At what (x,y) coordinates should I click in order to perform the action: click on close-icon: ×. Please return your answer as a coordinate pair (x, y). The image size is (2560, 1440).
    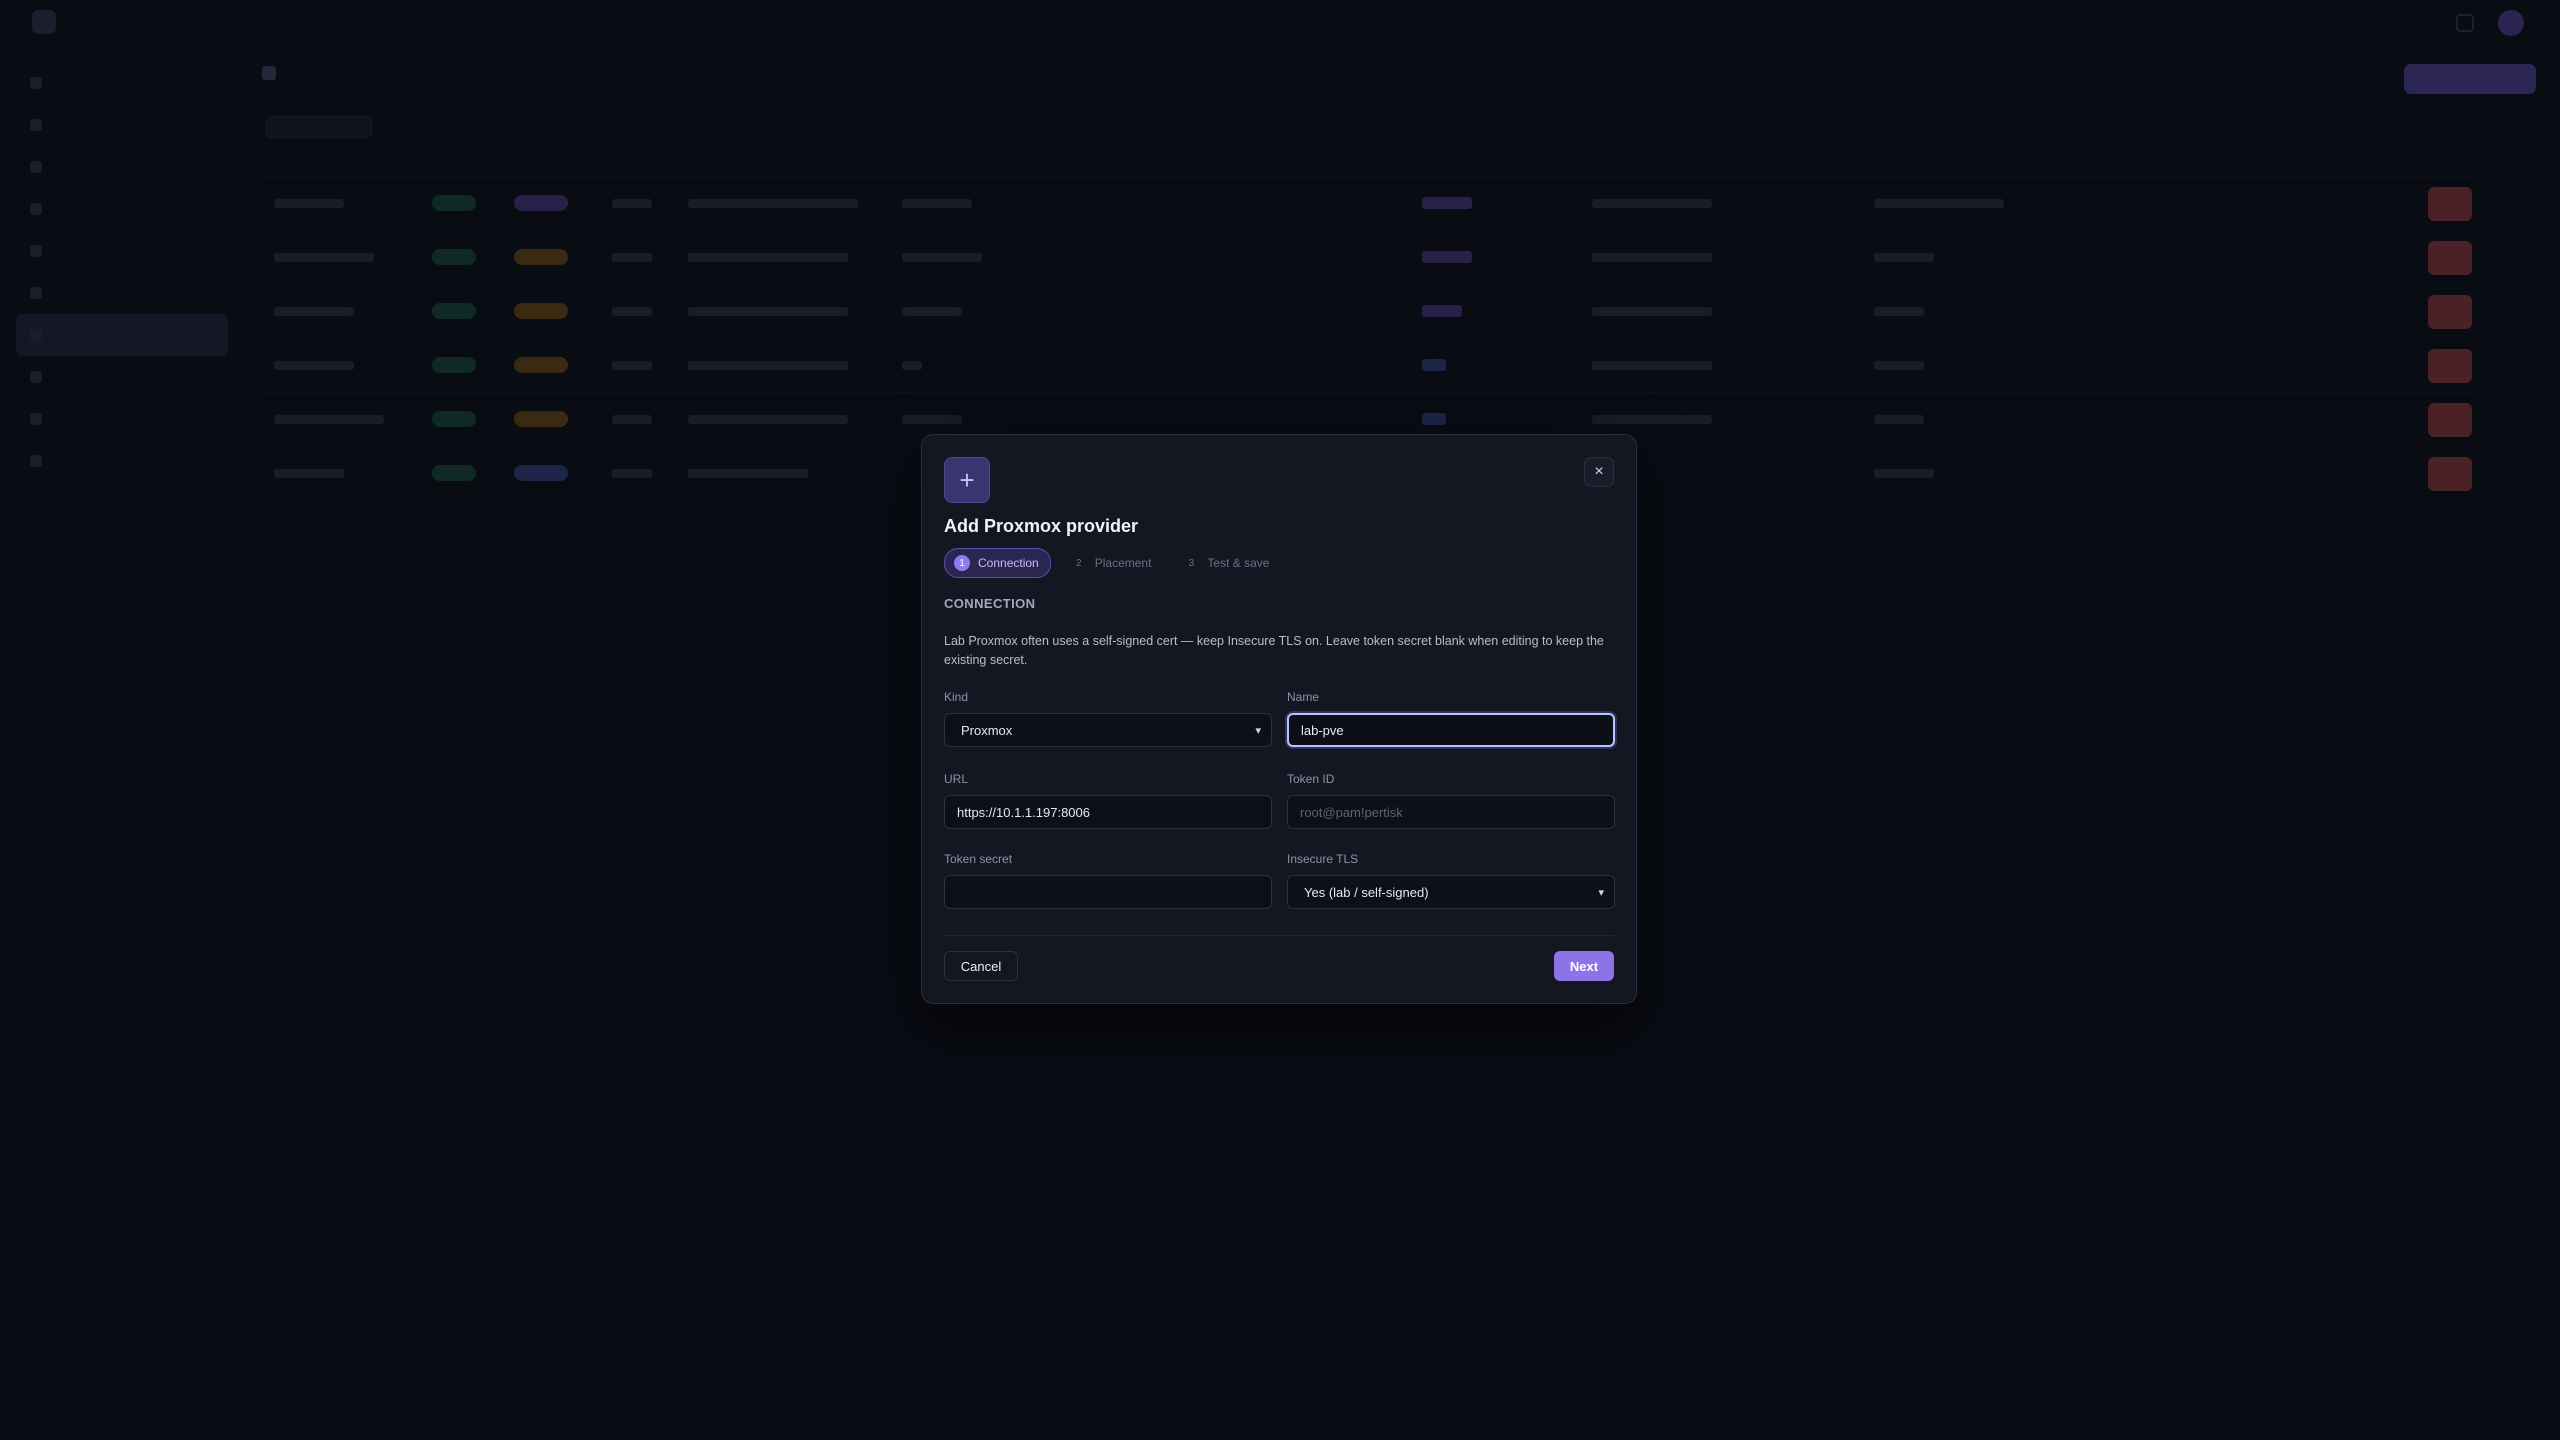
    Looking at the image, I should click on (1599, 471).